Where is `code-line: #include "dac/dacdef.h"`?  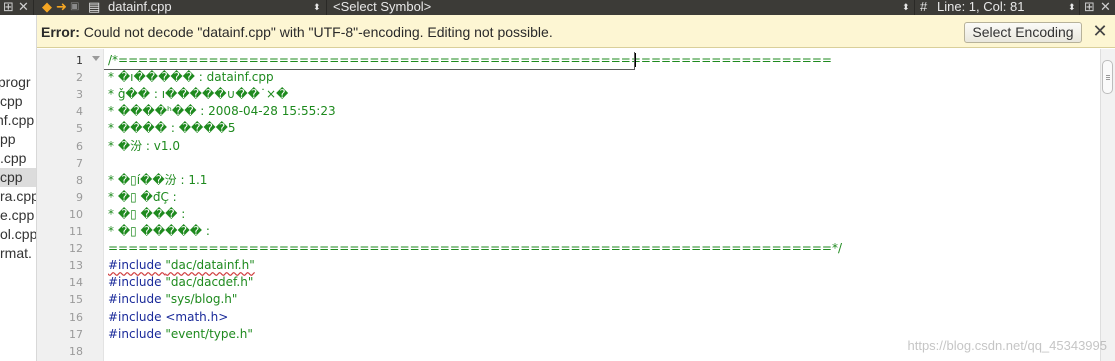 code-line: #include "dac/dacdef.h" is located at coordinates (180, 282).